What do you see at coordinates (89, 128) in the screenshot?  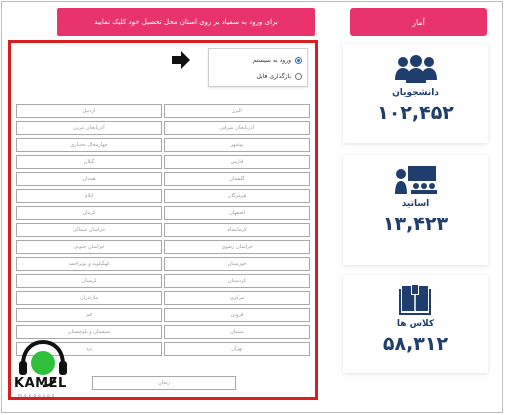 I see `province-button: آذربایجان غربی` at bounding box center [89, 128].